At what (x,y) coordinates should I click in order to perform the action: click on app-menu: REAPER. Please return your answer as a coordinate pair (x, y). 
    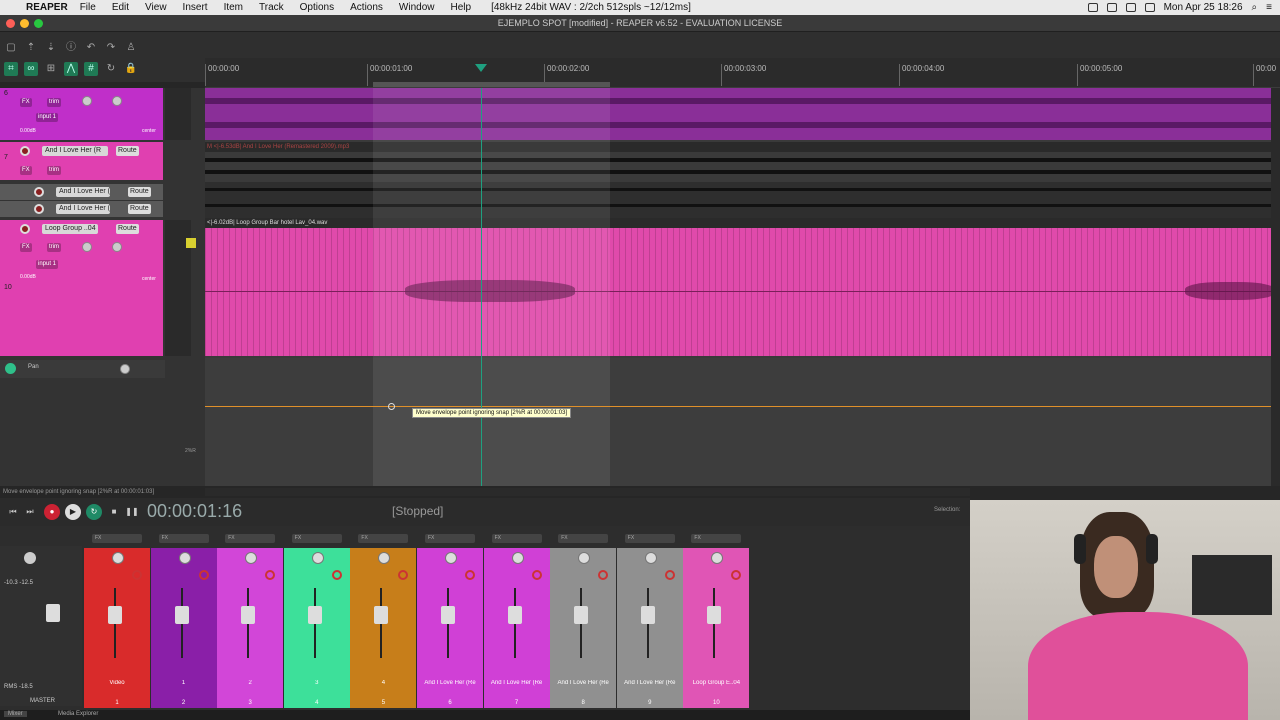
    Looking at the image, I should click on (47, 7).